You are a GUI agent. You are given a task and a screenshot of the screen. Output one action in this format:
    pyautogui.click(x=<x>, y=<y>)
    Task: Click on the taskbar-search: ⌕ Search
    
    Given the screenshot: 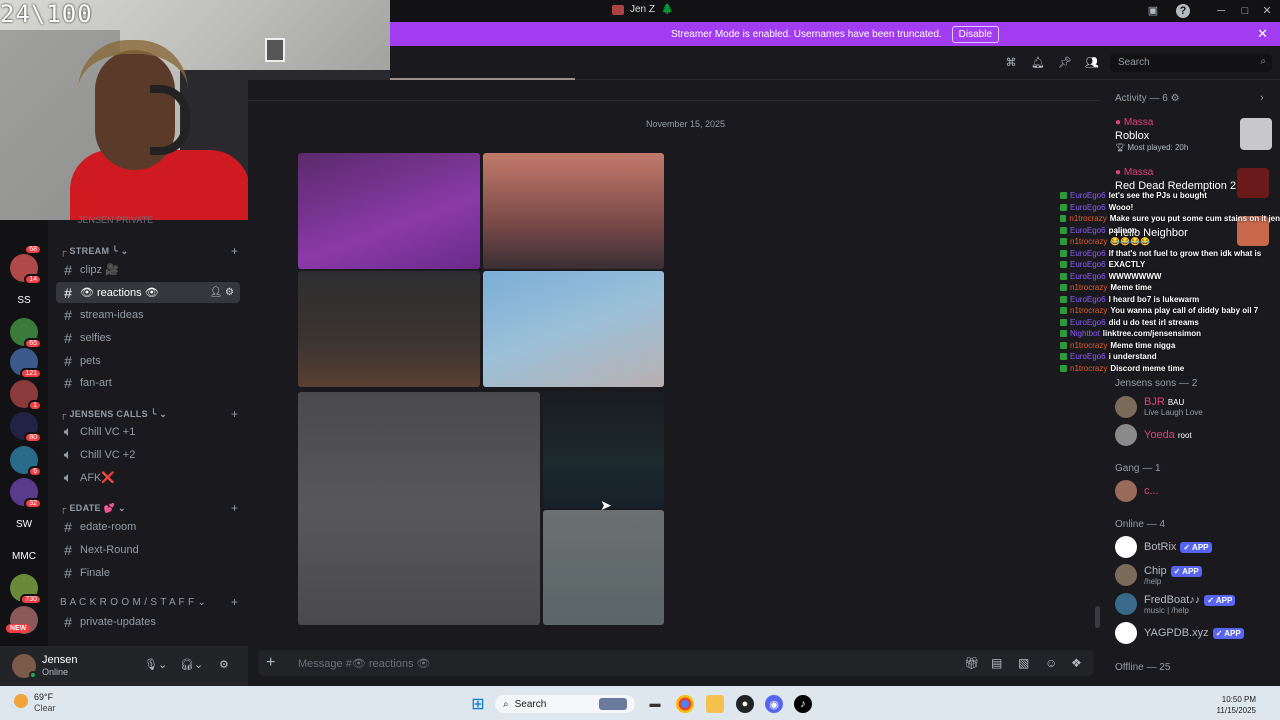 What is the action you would take?
    pyautogui.click(x=565, y=704)
    